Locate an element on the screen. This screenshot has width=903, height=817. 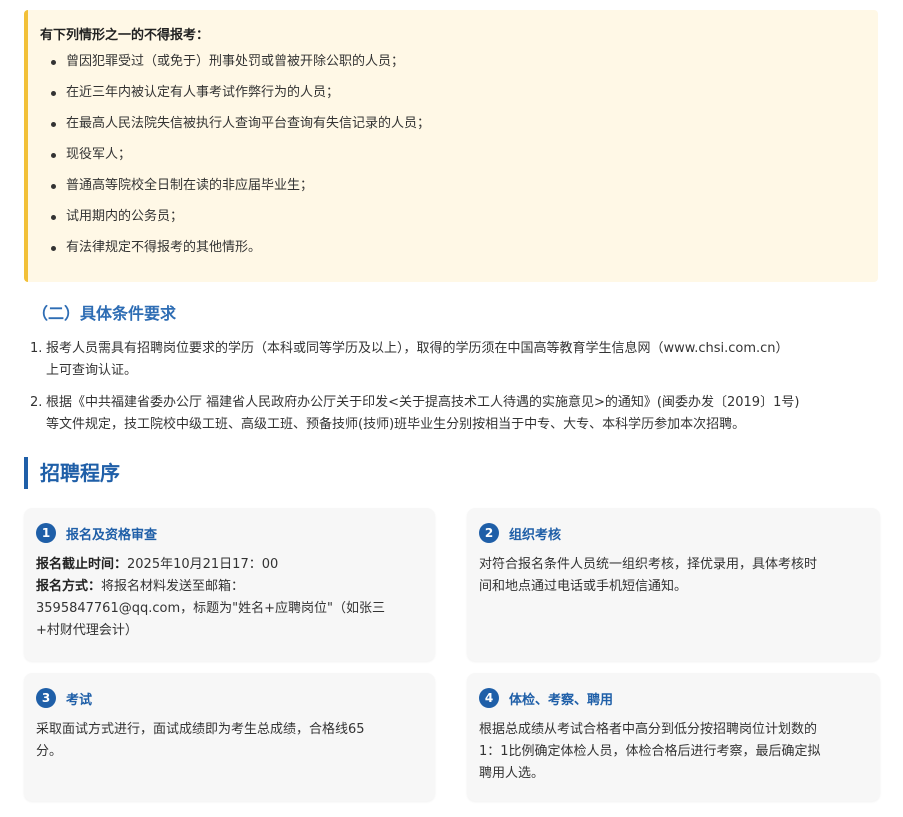
deadline-line: 报名截止时间：2025年10月21日17：00 is located at coordinates (228, 565).